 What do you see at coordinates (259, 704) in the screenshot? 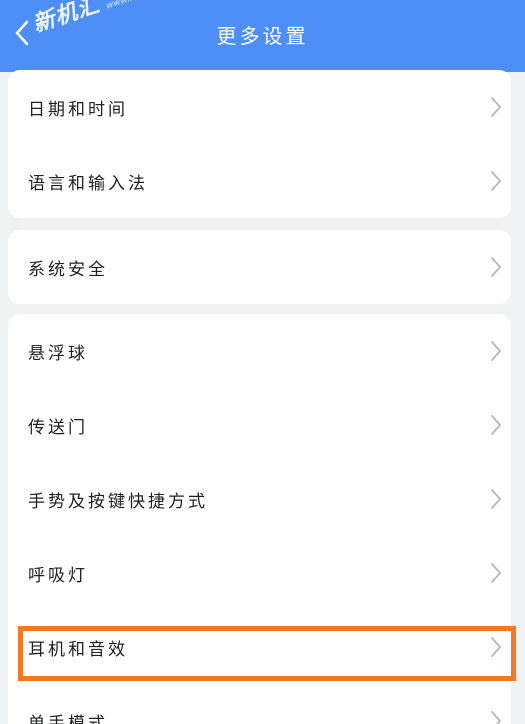
I see `settings-item-one-hand-mode: 单手模式` at bounding box center [259, 704].